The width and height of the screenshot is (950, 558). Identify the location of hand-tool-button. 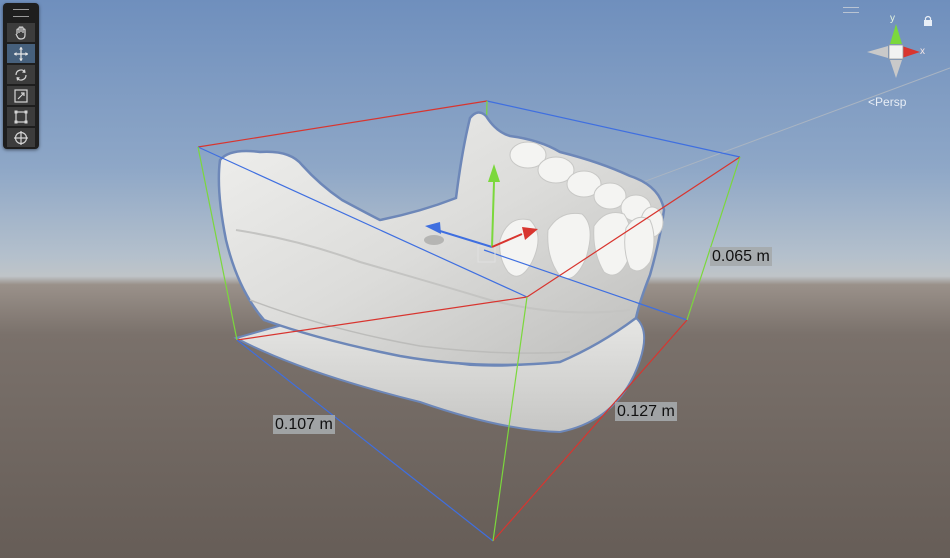
(21, 32).